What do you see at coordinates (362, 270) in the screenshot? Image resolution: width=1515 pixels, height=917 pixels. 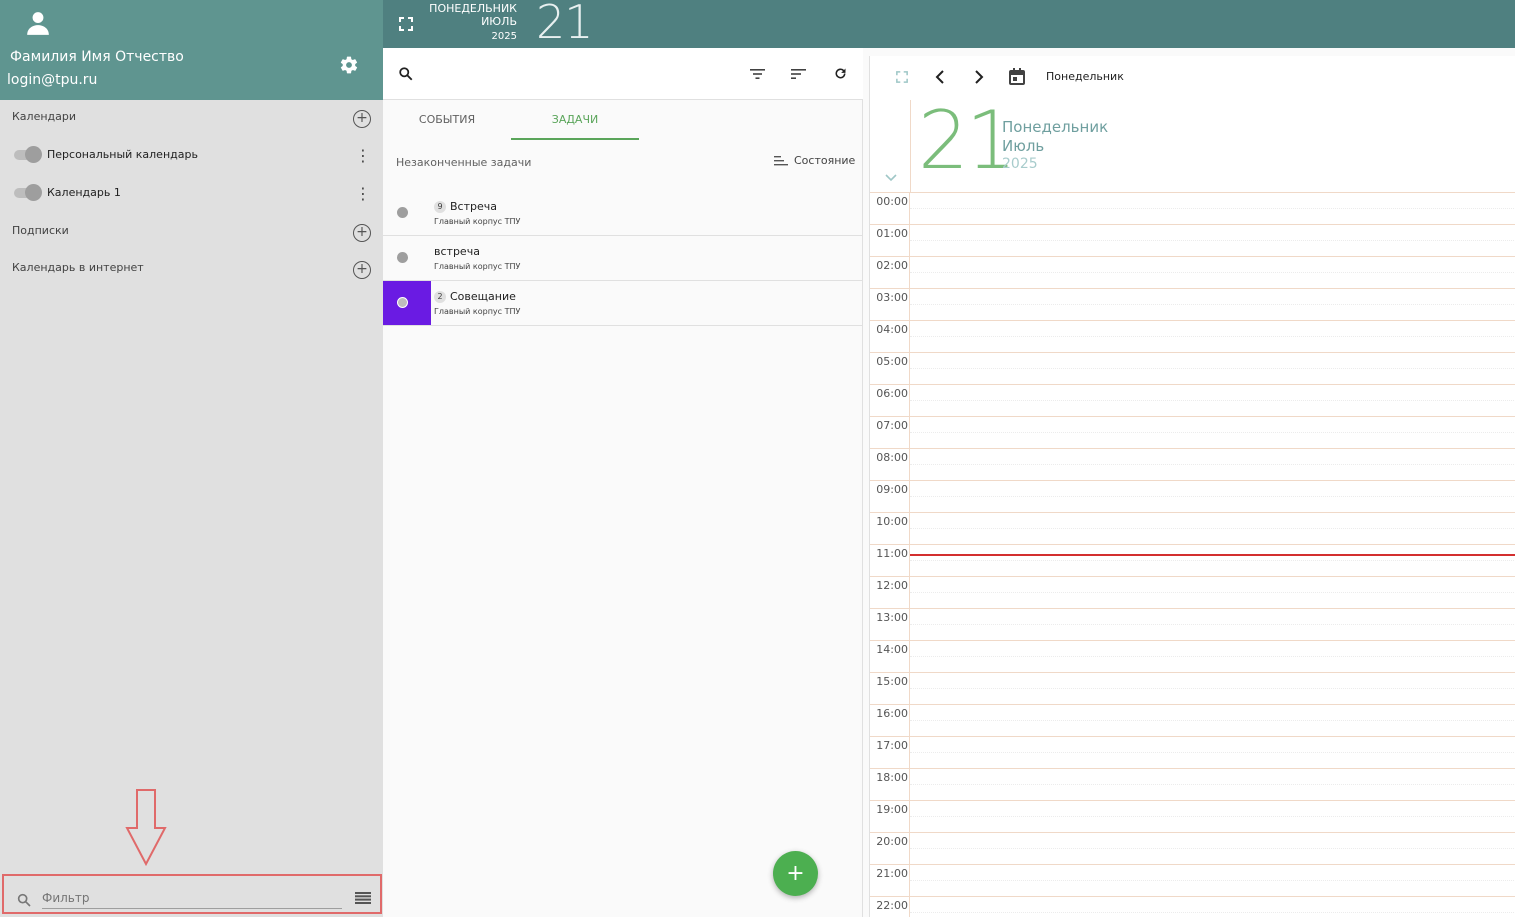 I see `add-internet-calendar-button: +` at bounding box center [362, 270].